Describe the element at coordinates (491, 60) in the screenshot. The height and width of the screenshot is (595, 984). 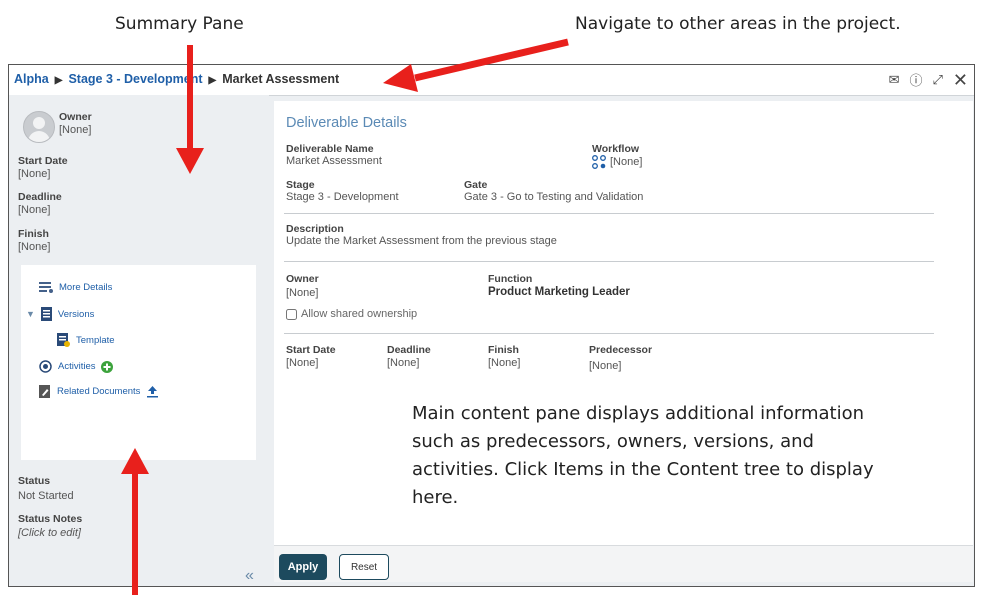
I see `arrow-navigate` at that location.